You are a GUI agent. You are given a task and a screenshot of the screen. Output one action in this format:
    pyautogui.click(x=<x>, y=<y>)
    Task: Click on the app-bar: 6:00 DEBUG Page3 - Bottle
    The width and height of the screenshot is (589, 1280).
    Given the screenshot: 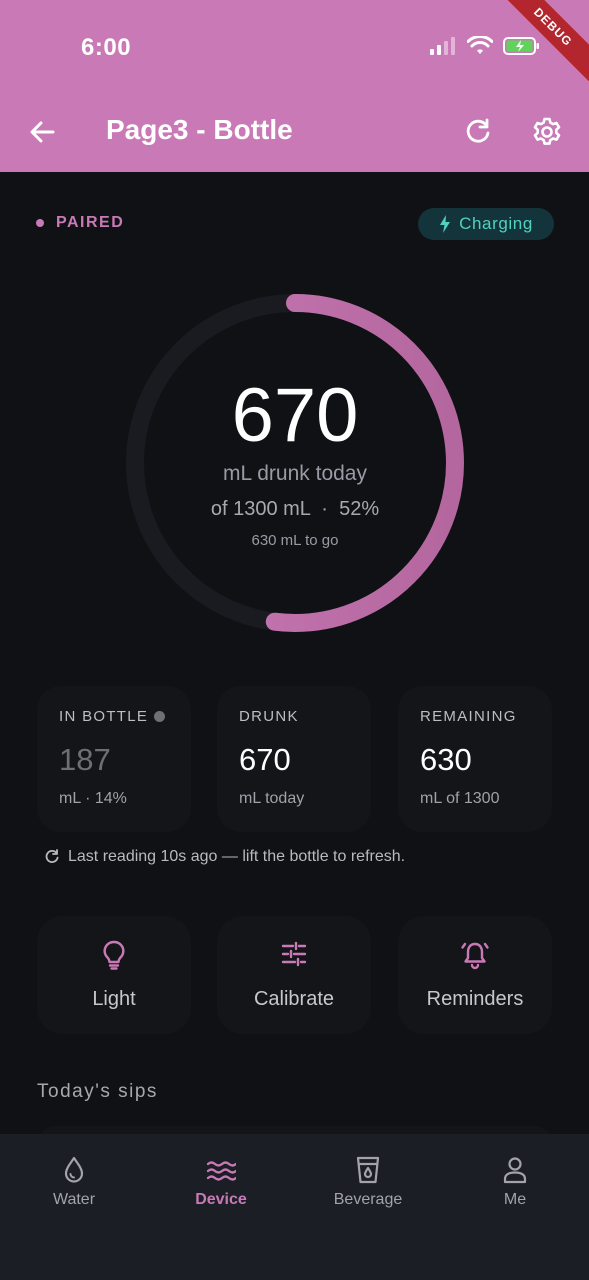 What is the action you would take?
    pyautogui.click(x=294, y=86)
    